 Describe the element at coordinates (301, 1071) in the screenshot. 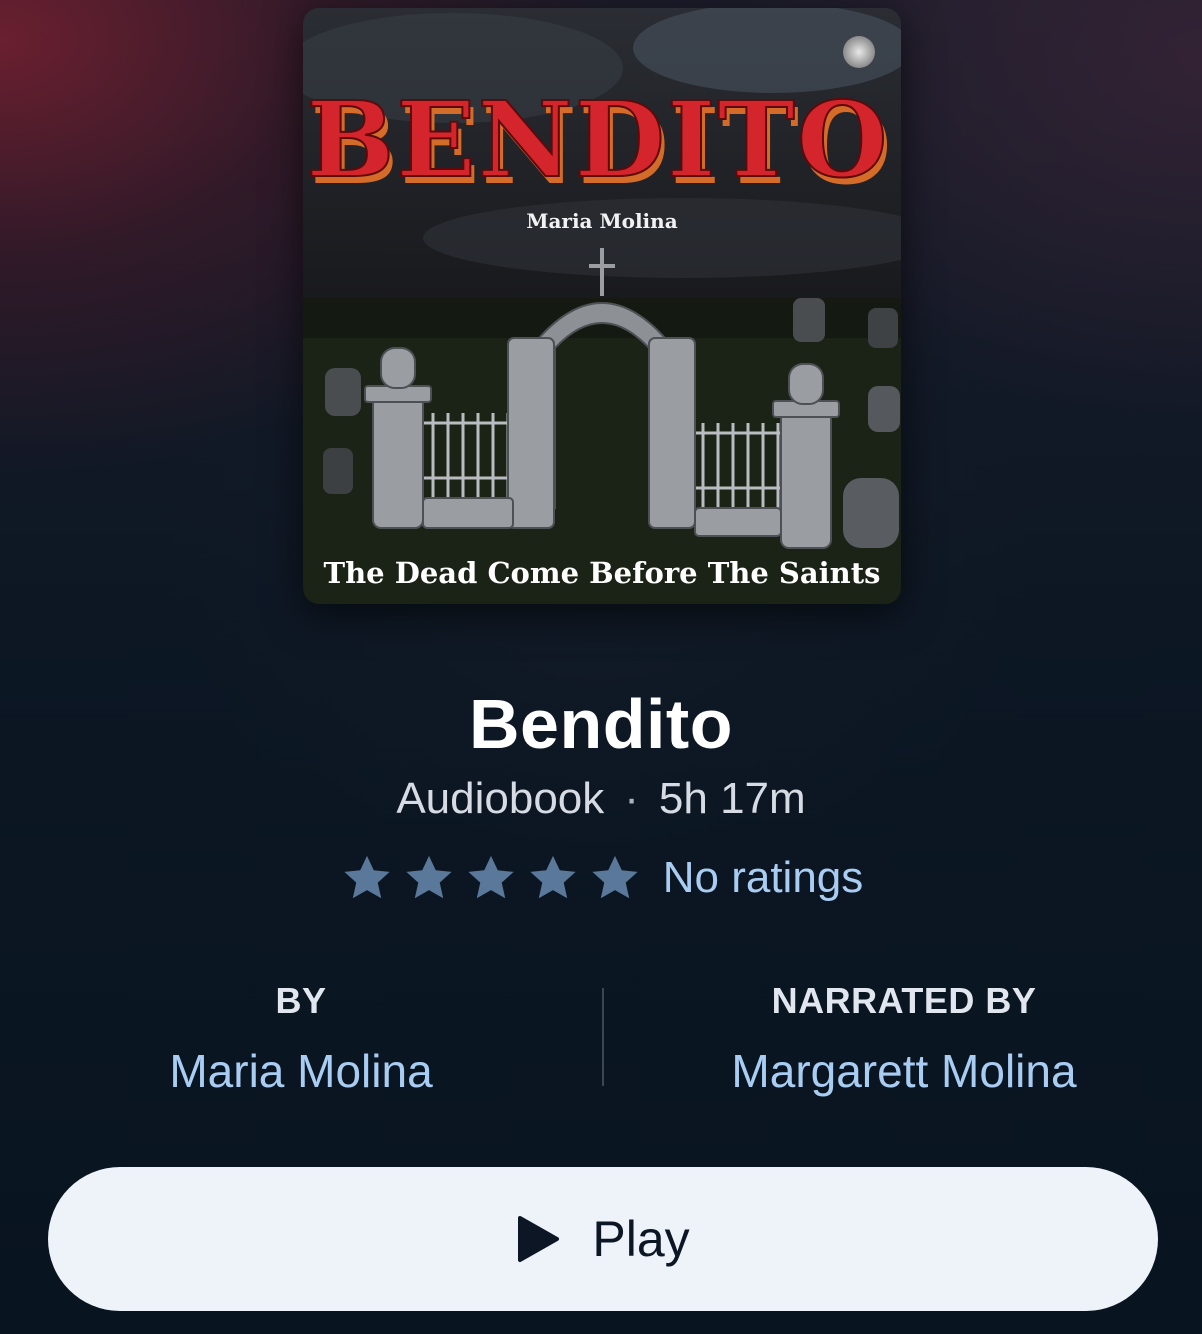

I see `author-link: Maria Molina` at that location.